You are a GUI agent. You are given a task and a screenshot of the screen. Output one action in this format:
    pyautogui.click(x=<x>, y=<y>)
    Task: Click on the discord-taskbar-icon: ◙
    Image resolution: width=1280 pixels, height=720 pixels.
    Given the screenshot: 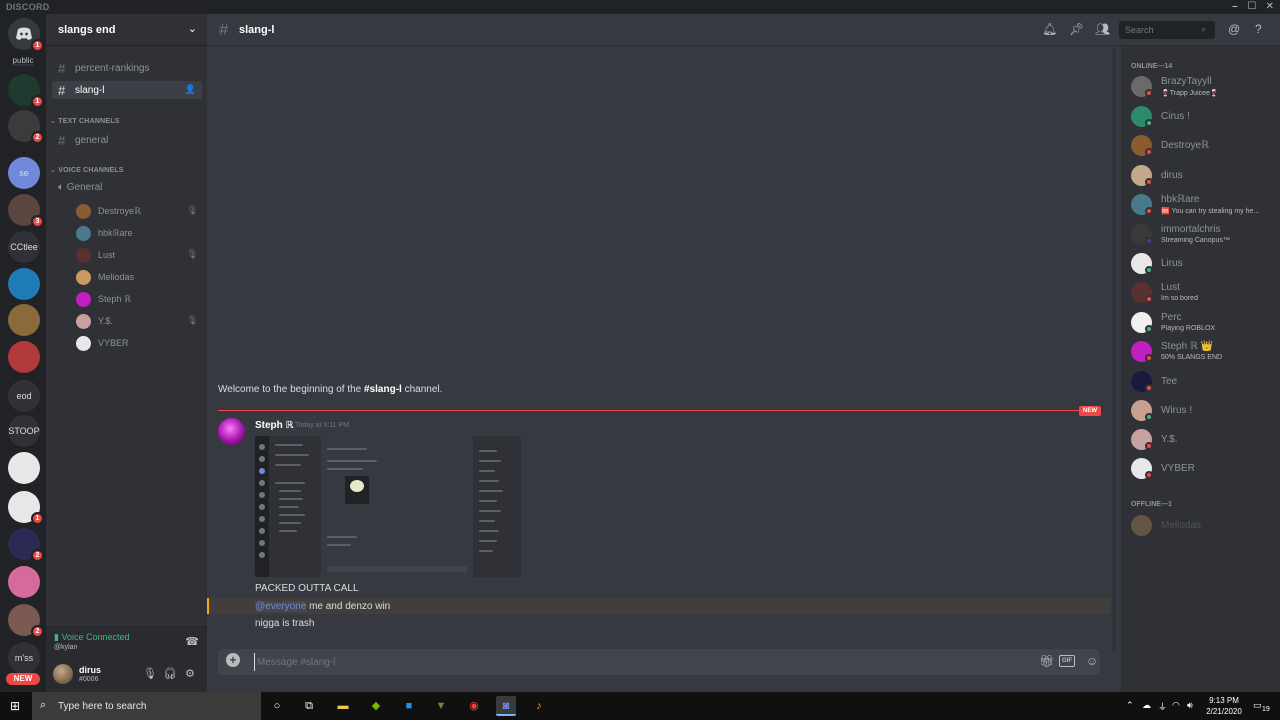 What is the action you would take?
    pyautogui.click(x=506, y=706)
    